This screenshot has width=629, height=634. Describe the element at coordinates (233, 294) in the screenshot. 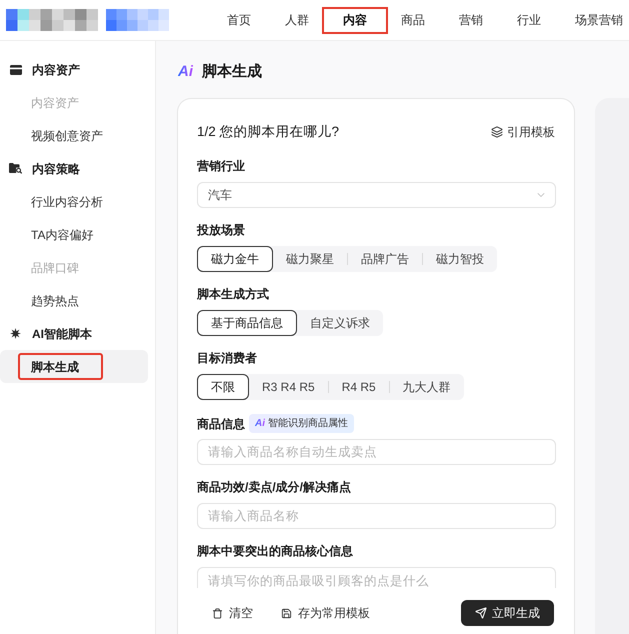

I see `field-label: 脚本生成方式` at that location.